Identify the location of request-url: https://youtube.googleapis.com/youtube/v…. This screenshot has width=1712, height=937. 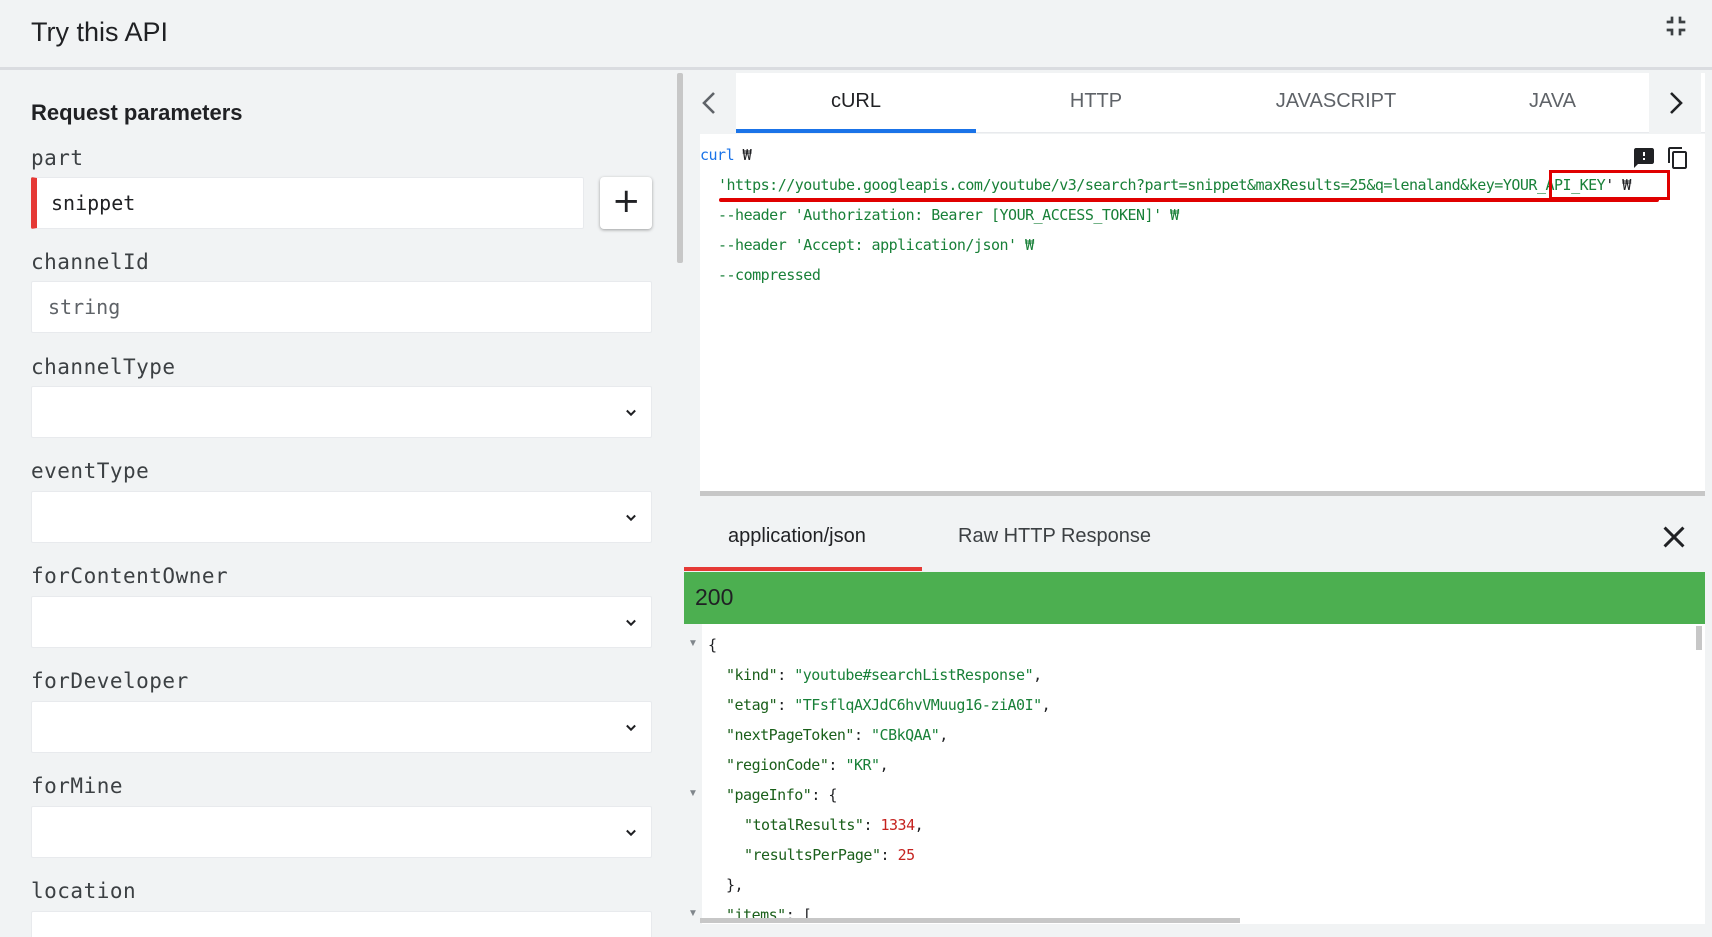
(1115, 185).